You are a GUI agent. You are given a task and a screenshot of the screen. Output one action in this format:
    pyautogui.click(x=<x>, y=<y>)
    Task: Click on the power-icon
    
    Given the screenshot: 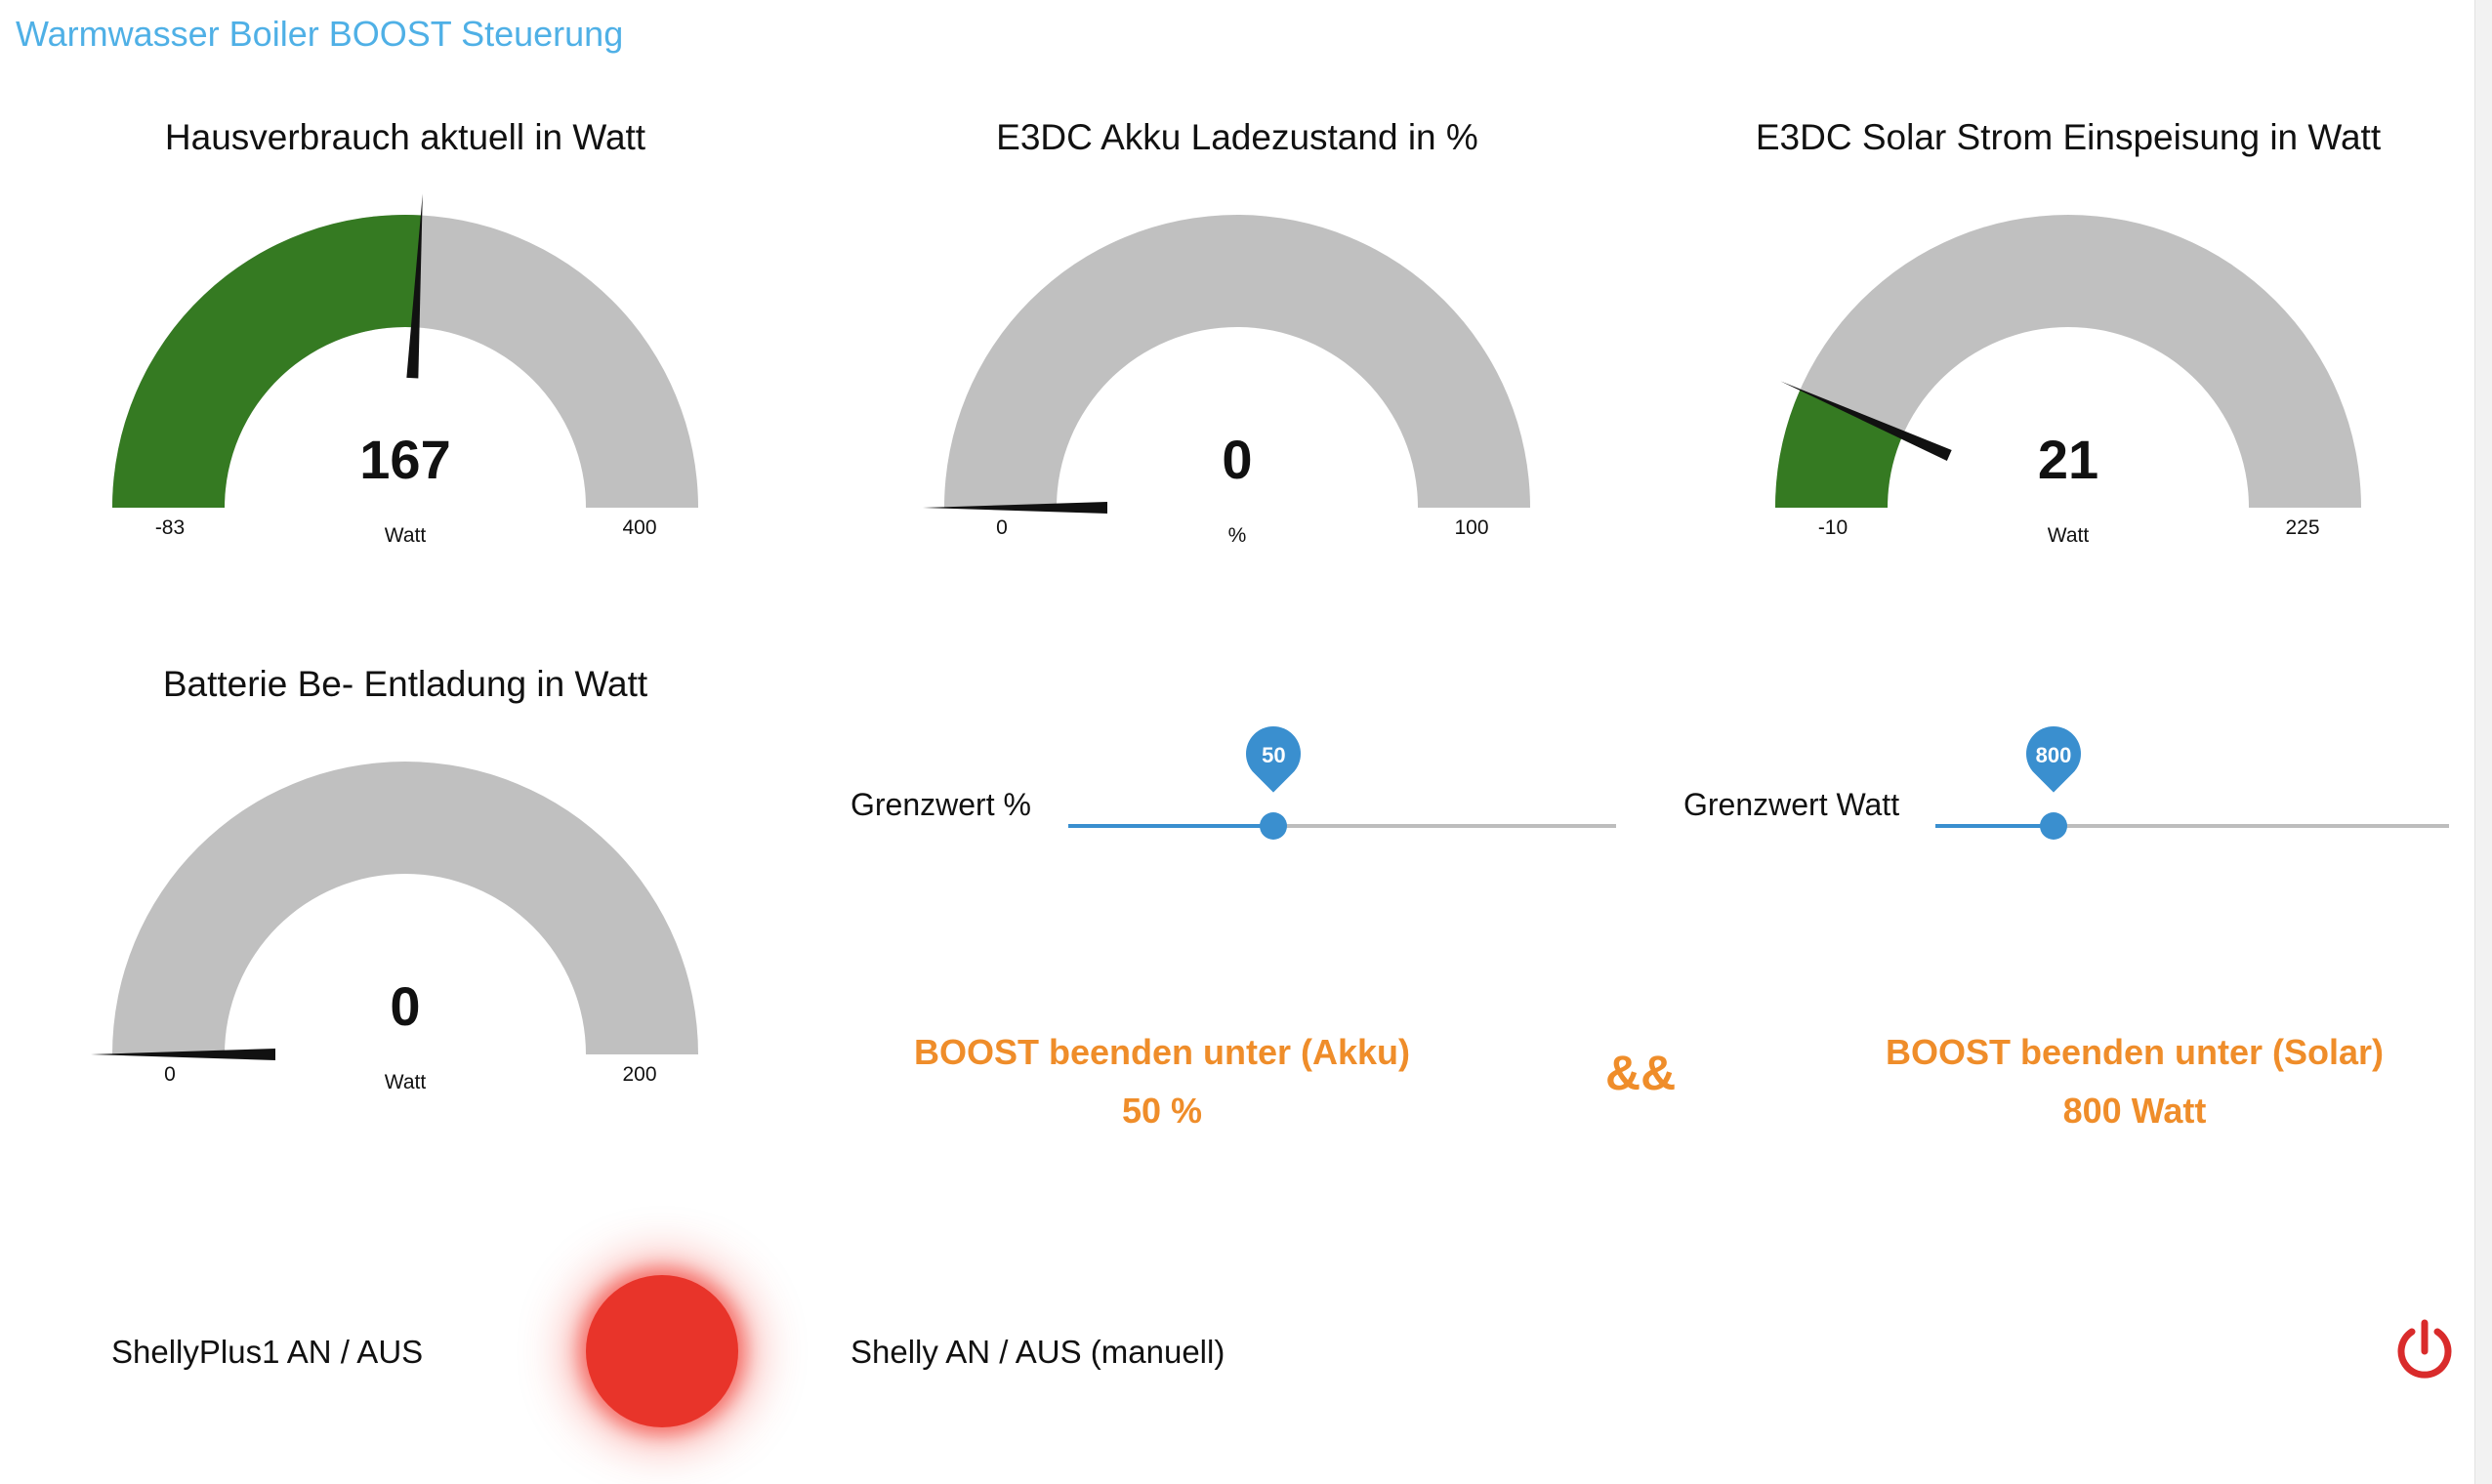 What is the action you would take?
    pyautogui.click(x=2424, y=1349)
    